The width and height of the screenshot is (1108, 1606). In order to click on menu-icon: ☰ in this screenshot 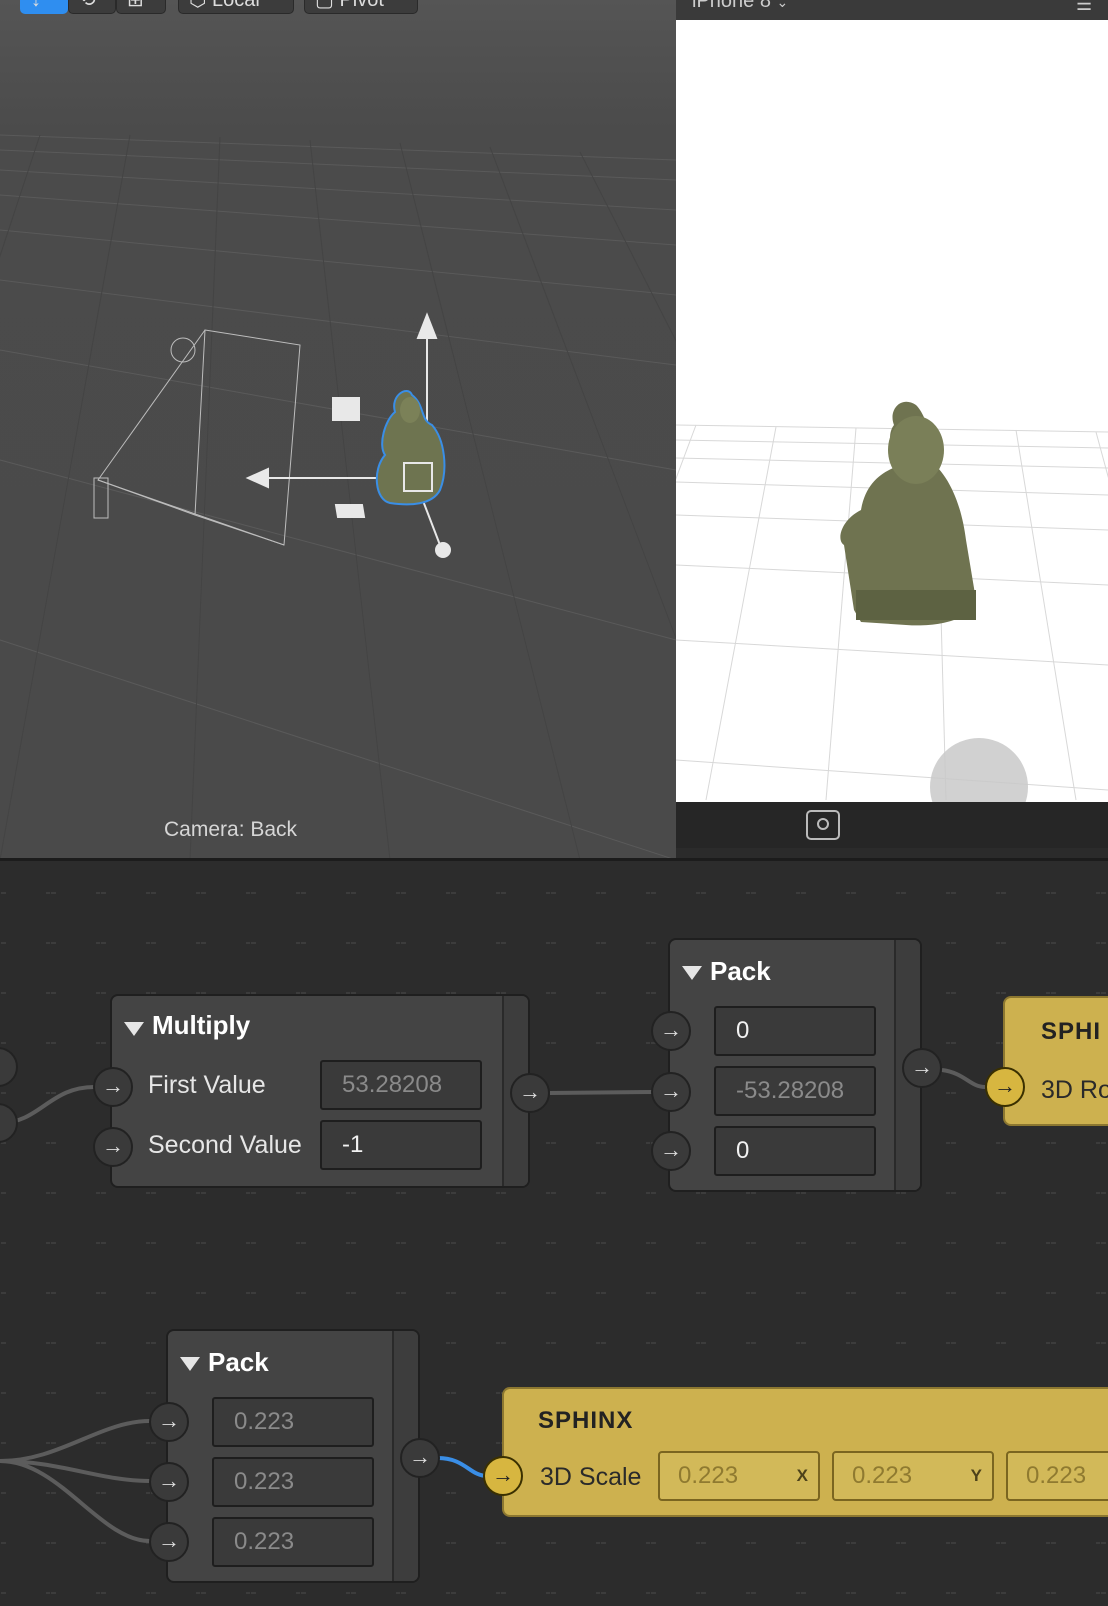, I will do `click(1084, 7)`.